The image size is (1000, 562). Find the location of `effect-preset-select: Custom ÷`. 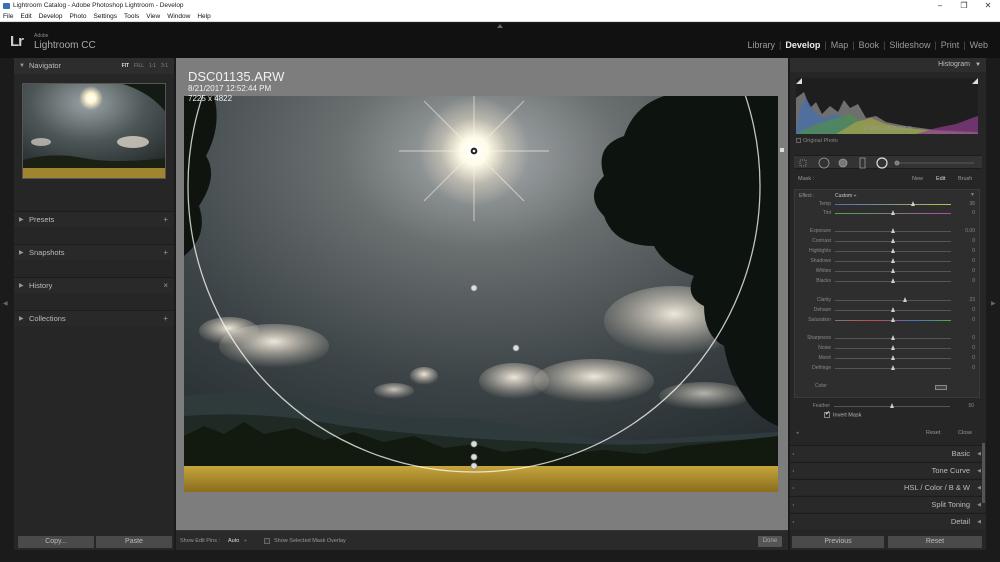

effect-preset-select: Custom ÷ is located at coordinates (845, 196).